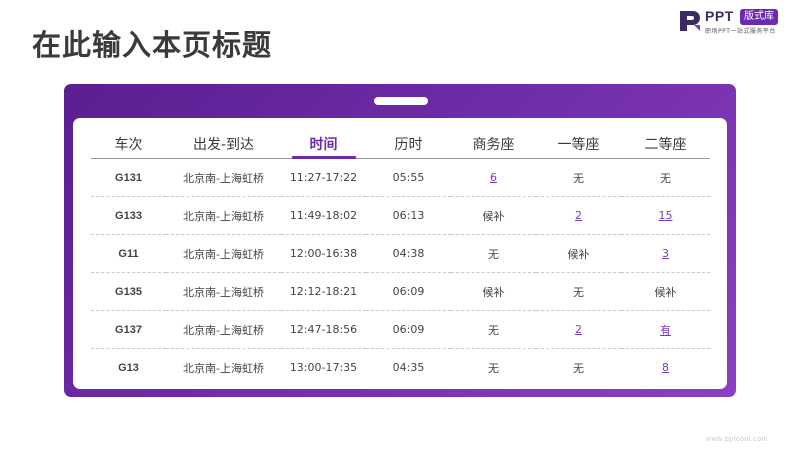  I want to click on second-class-seat: 无, so click(665, 177).